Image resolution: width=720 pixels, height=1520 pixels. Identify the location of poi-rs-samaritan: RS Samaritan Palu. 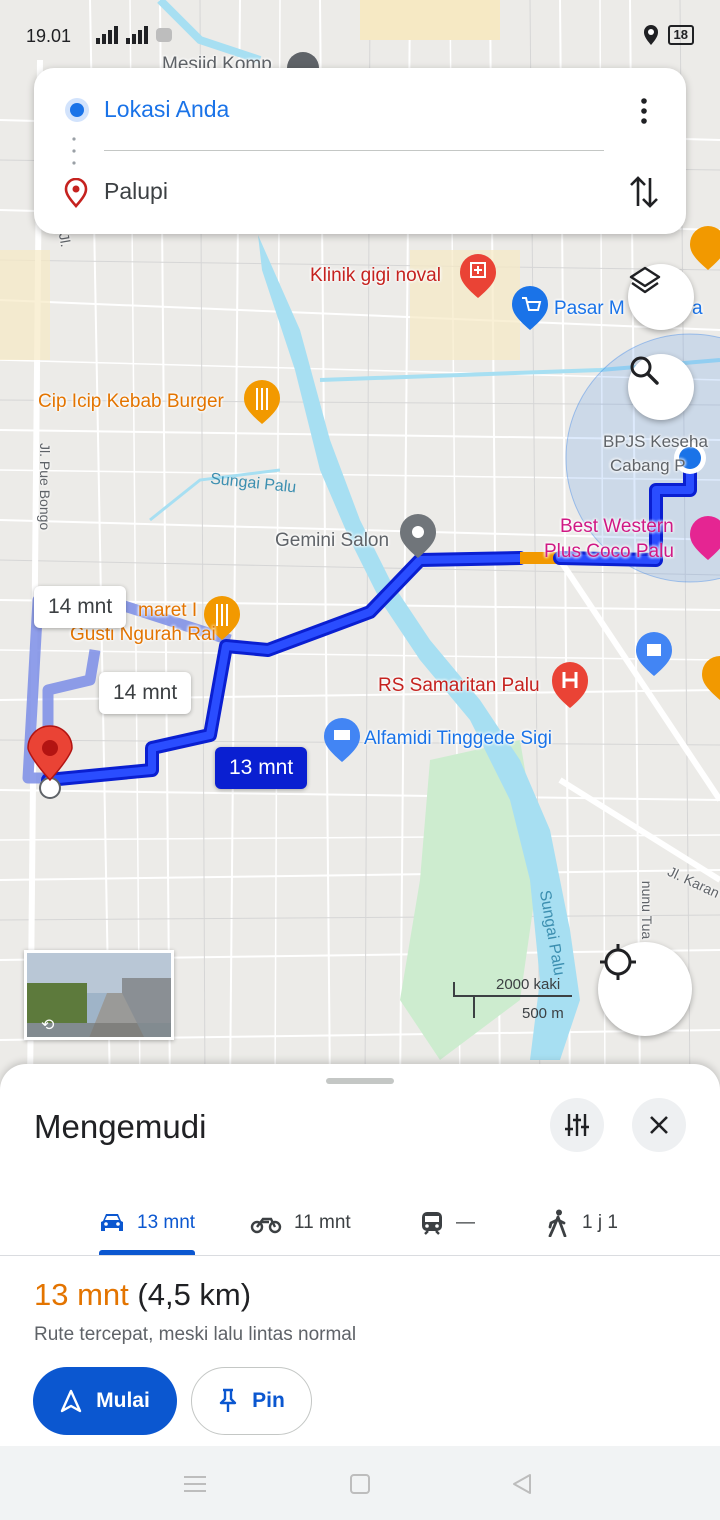
(459, 686).